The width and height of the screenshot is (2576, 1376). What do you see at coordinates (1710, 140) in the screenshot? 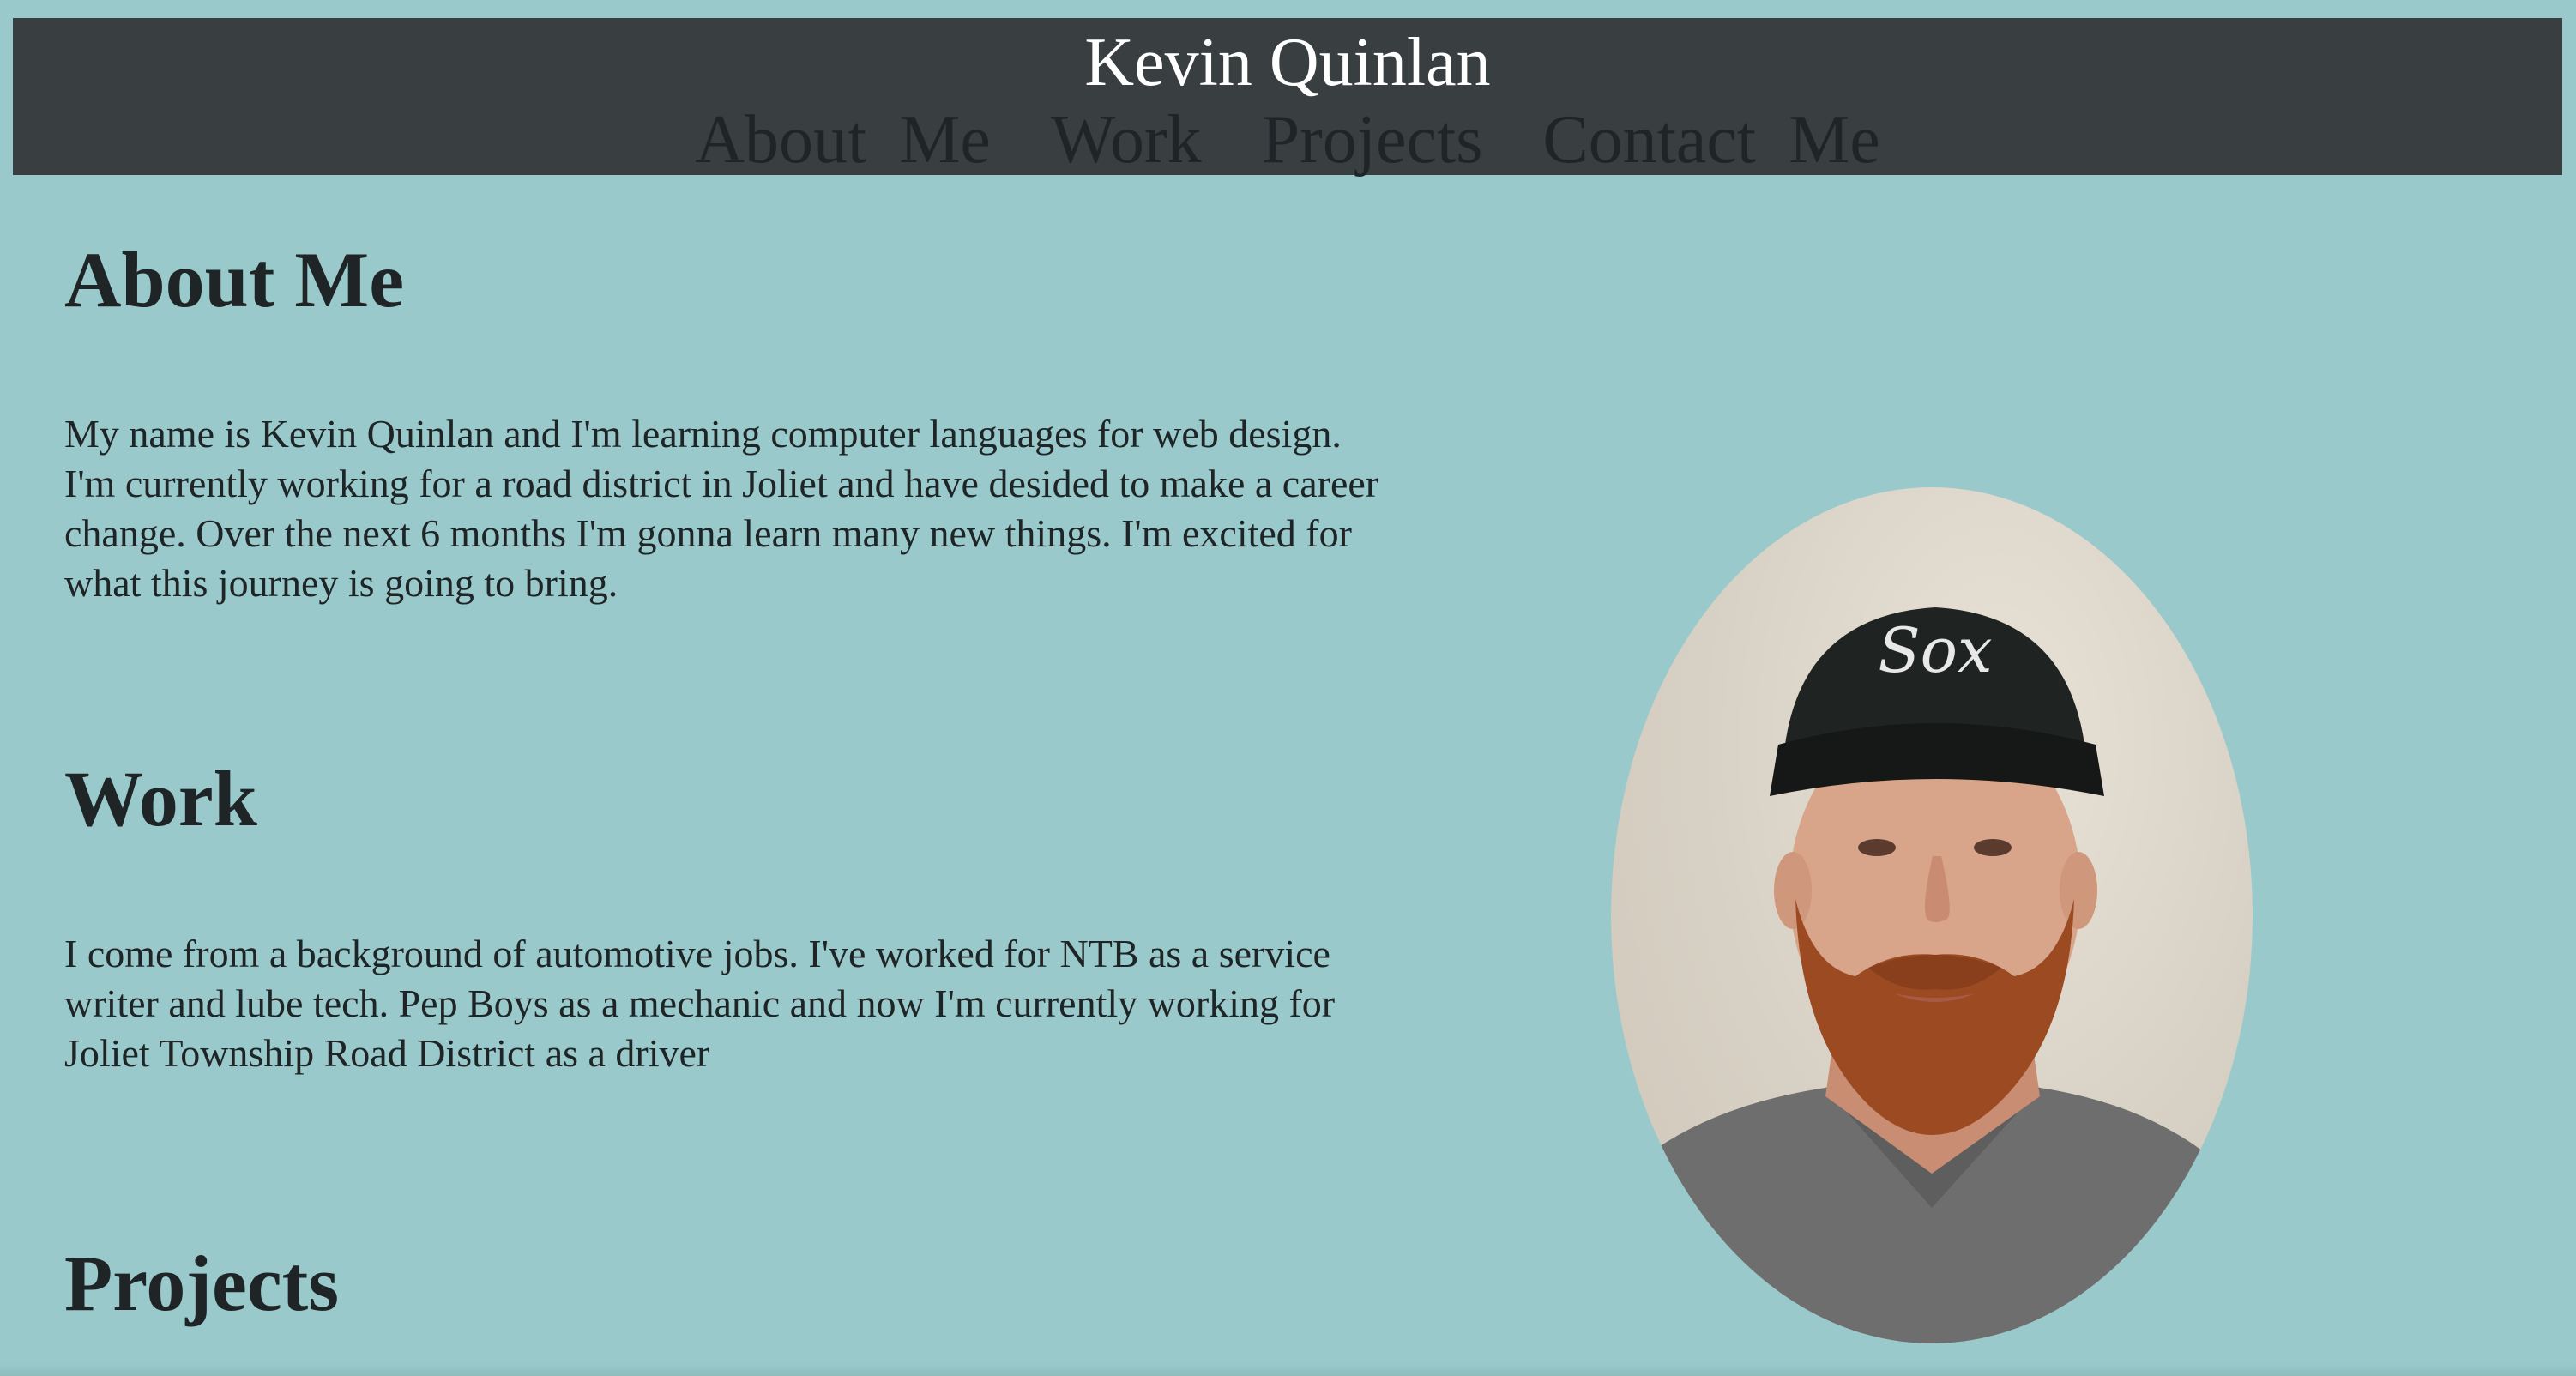
I see `nav-link-contact-me: Contact Me` at bounding box center [1710, 140].